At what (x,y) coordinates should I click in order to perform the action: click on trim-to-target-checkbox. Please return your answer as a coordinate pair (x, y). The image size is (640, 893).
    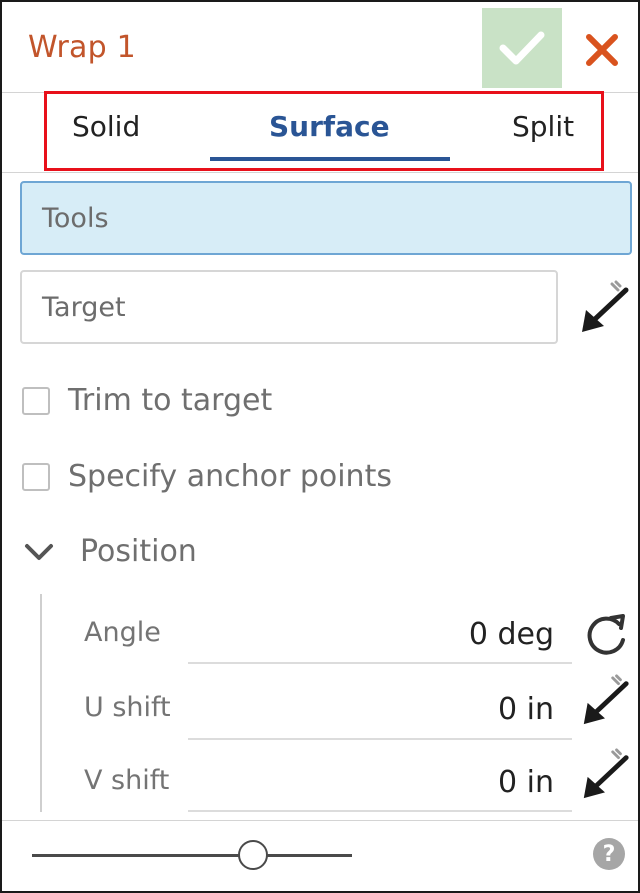
    Looking at the image, I should click on (36, 400).